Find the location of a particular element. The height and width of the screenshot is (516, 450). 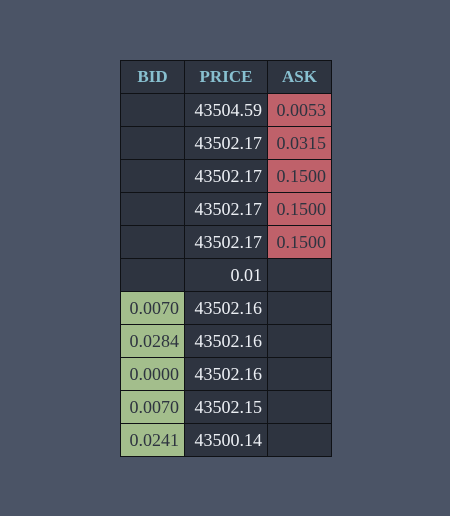

ask-row: 43504.59 0.0053 is located at coordinates (226, 110).